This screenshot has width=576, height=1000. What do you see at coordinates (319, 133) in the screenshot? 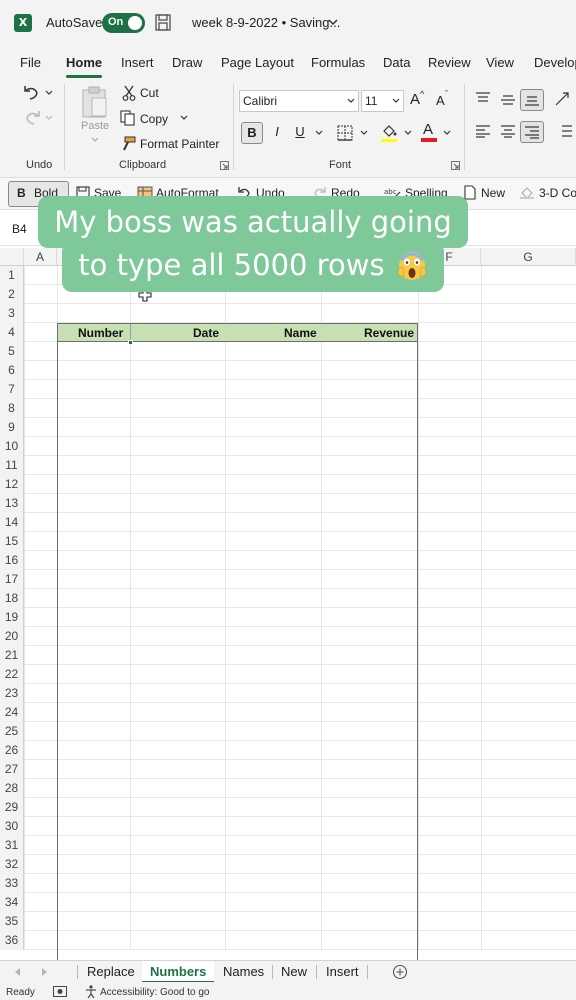
I see `underline-dropdown-icon` at bounding box center [319, 133].